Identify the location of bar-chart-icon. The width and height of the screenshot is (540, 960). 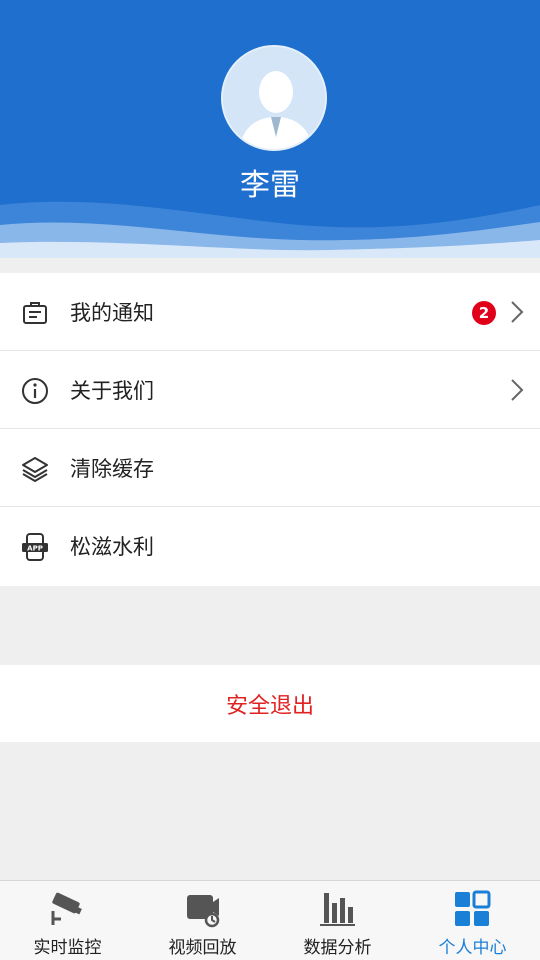
(337, 909).